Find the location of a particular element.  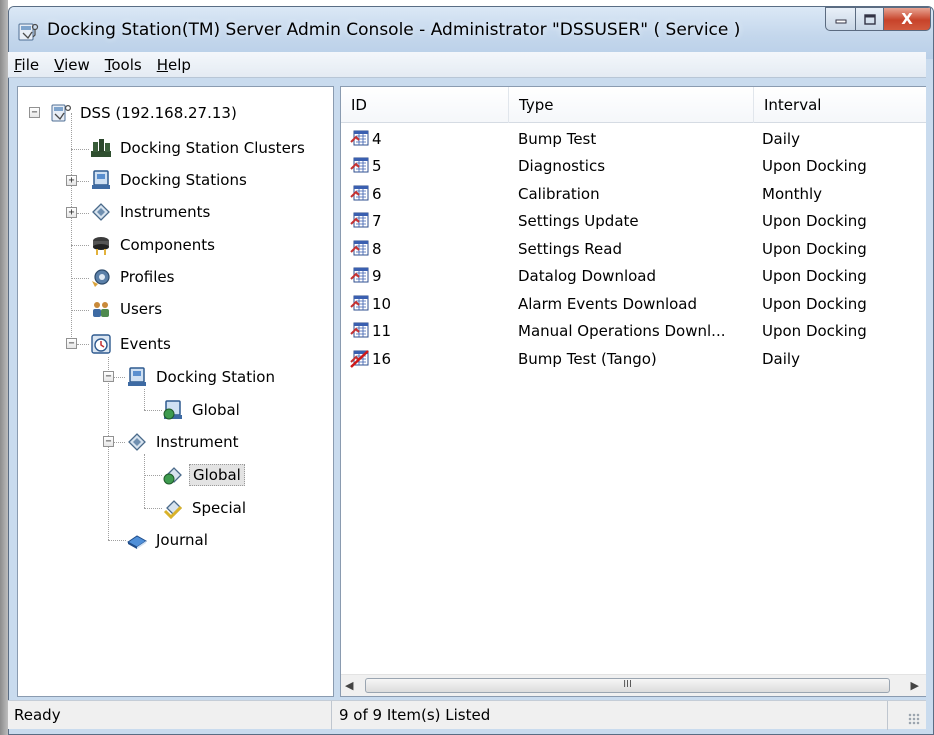

horizontal-scrollbar: ◀ III ▶ is located at coordinates (633, 685).